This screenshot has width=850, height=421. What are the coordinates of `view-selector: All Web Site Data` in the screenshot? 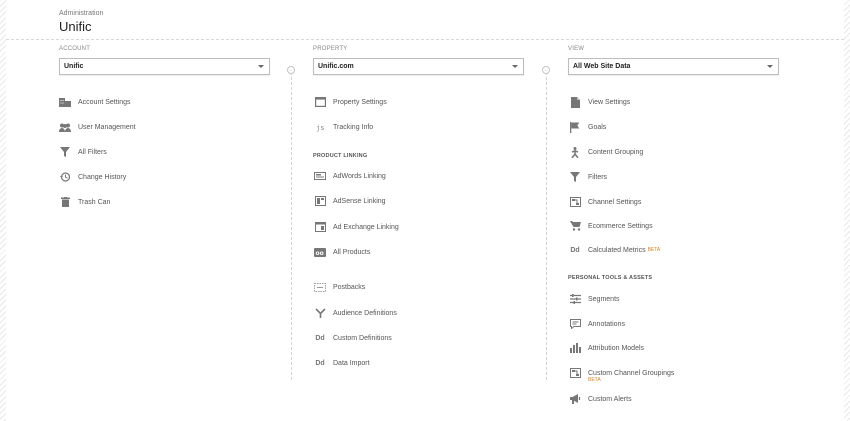 It's located at (673, 66).